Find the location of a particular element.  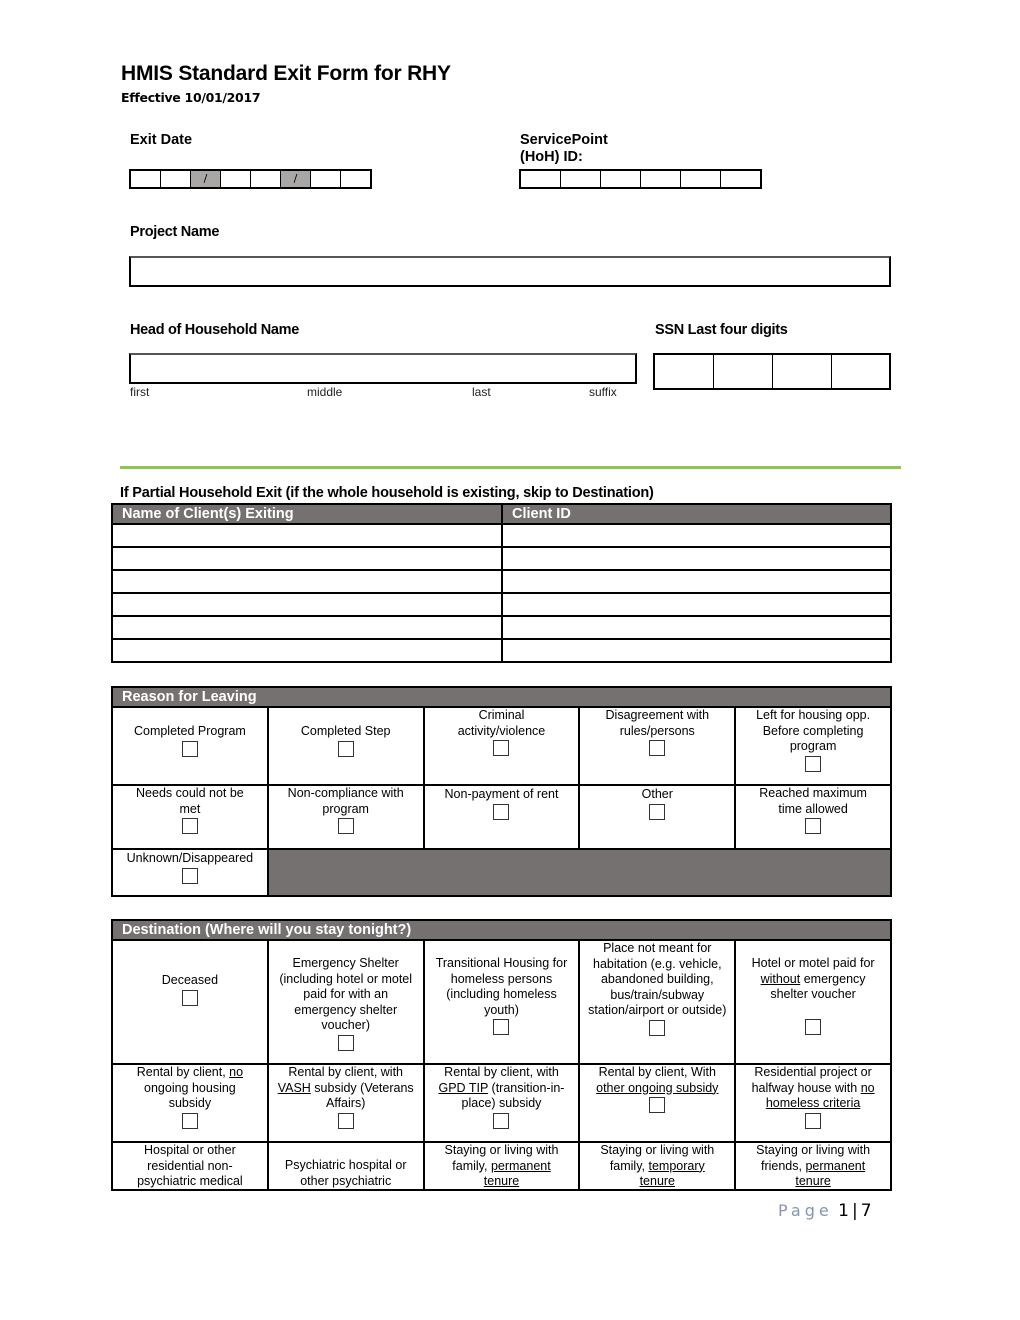

destination-option-deceased: Deceased is located at coordinates (190, 1002).